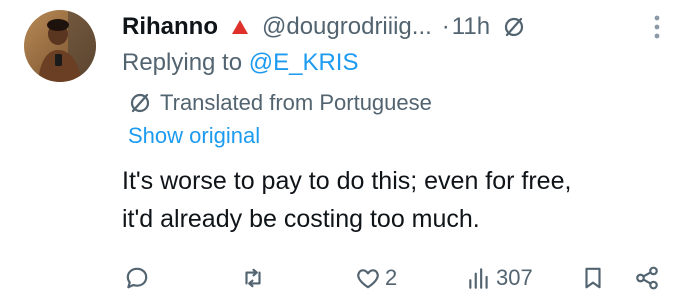 The image size is (700, 303). I want to click on translation-note: Translated from Portuguese, so click(280, 103).